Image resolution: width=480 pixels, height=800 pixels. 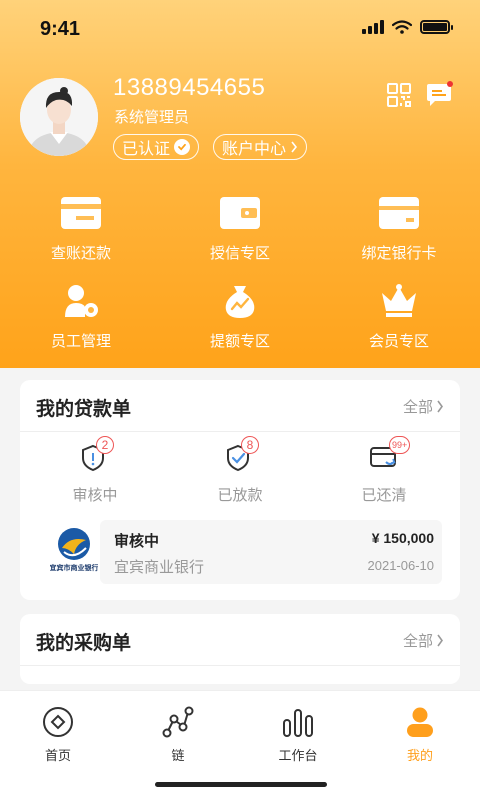 I want to click on home-diamond-icon, so click(x=58, y=722).